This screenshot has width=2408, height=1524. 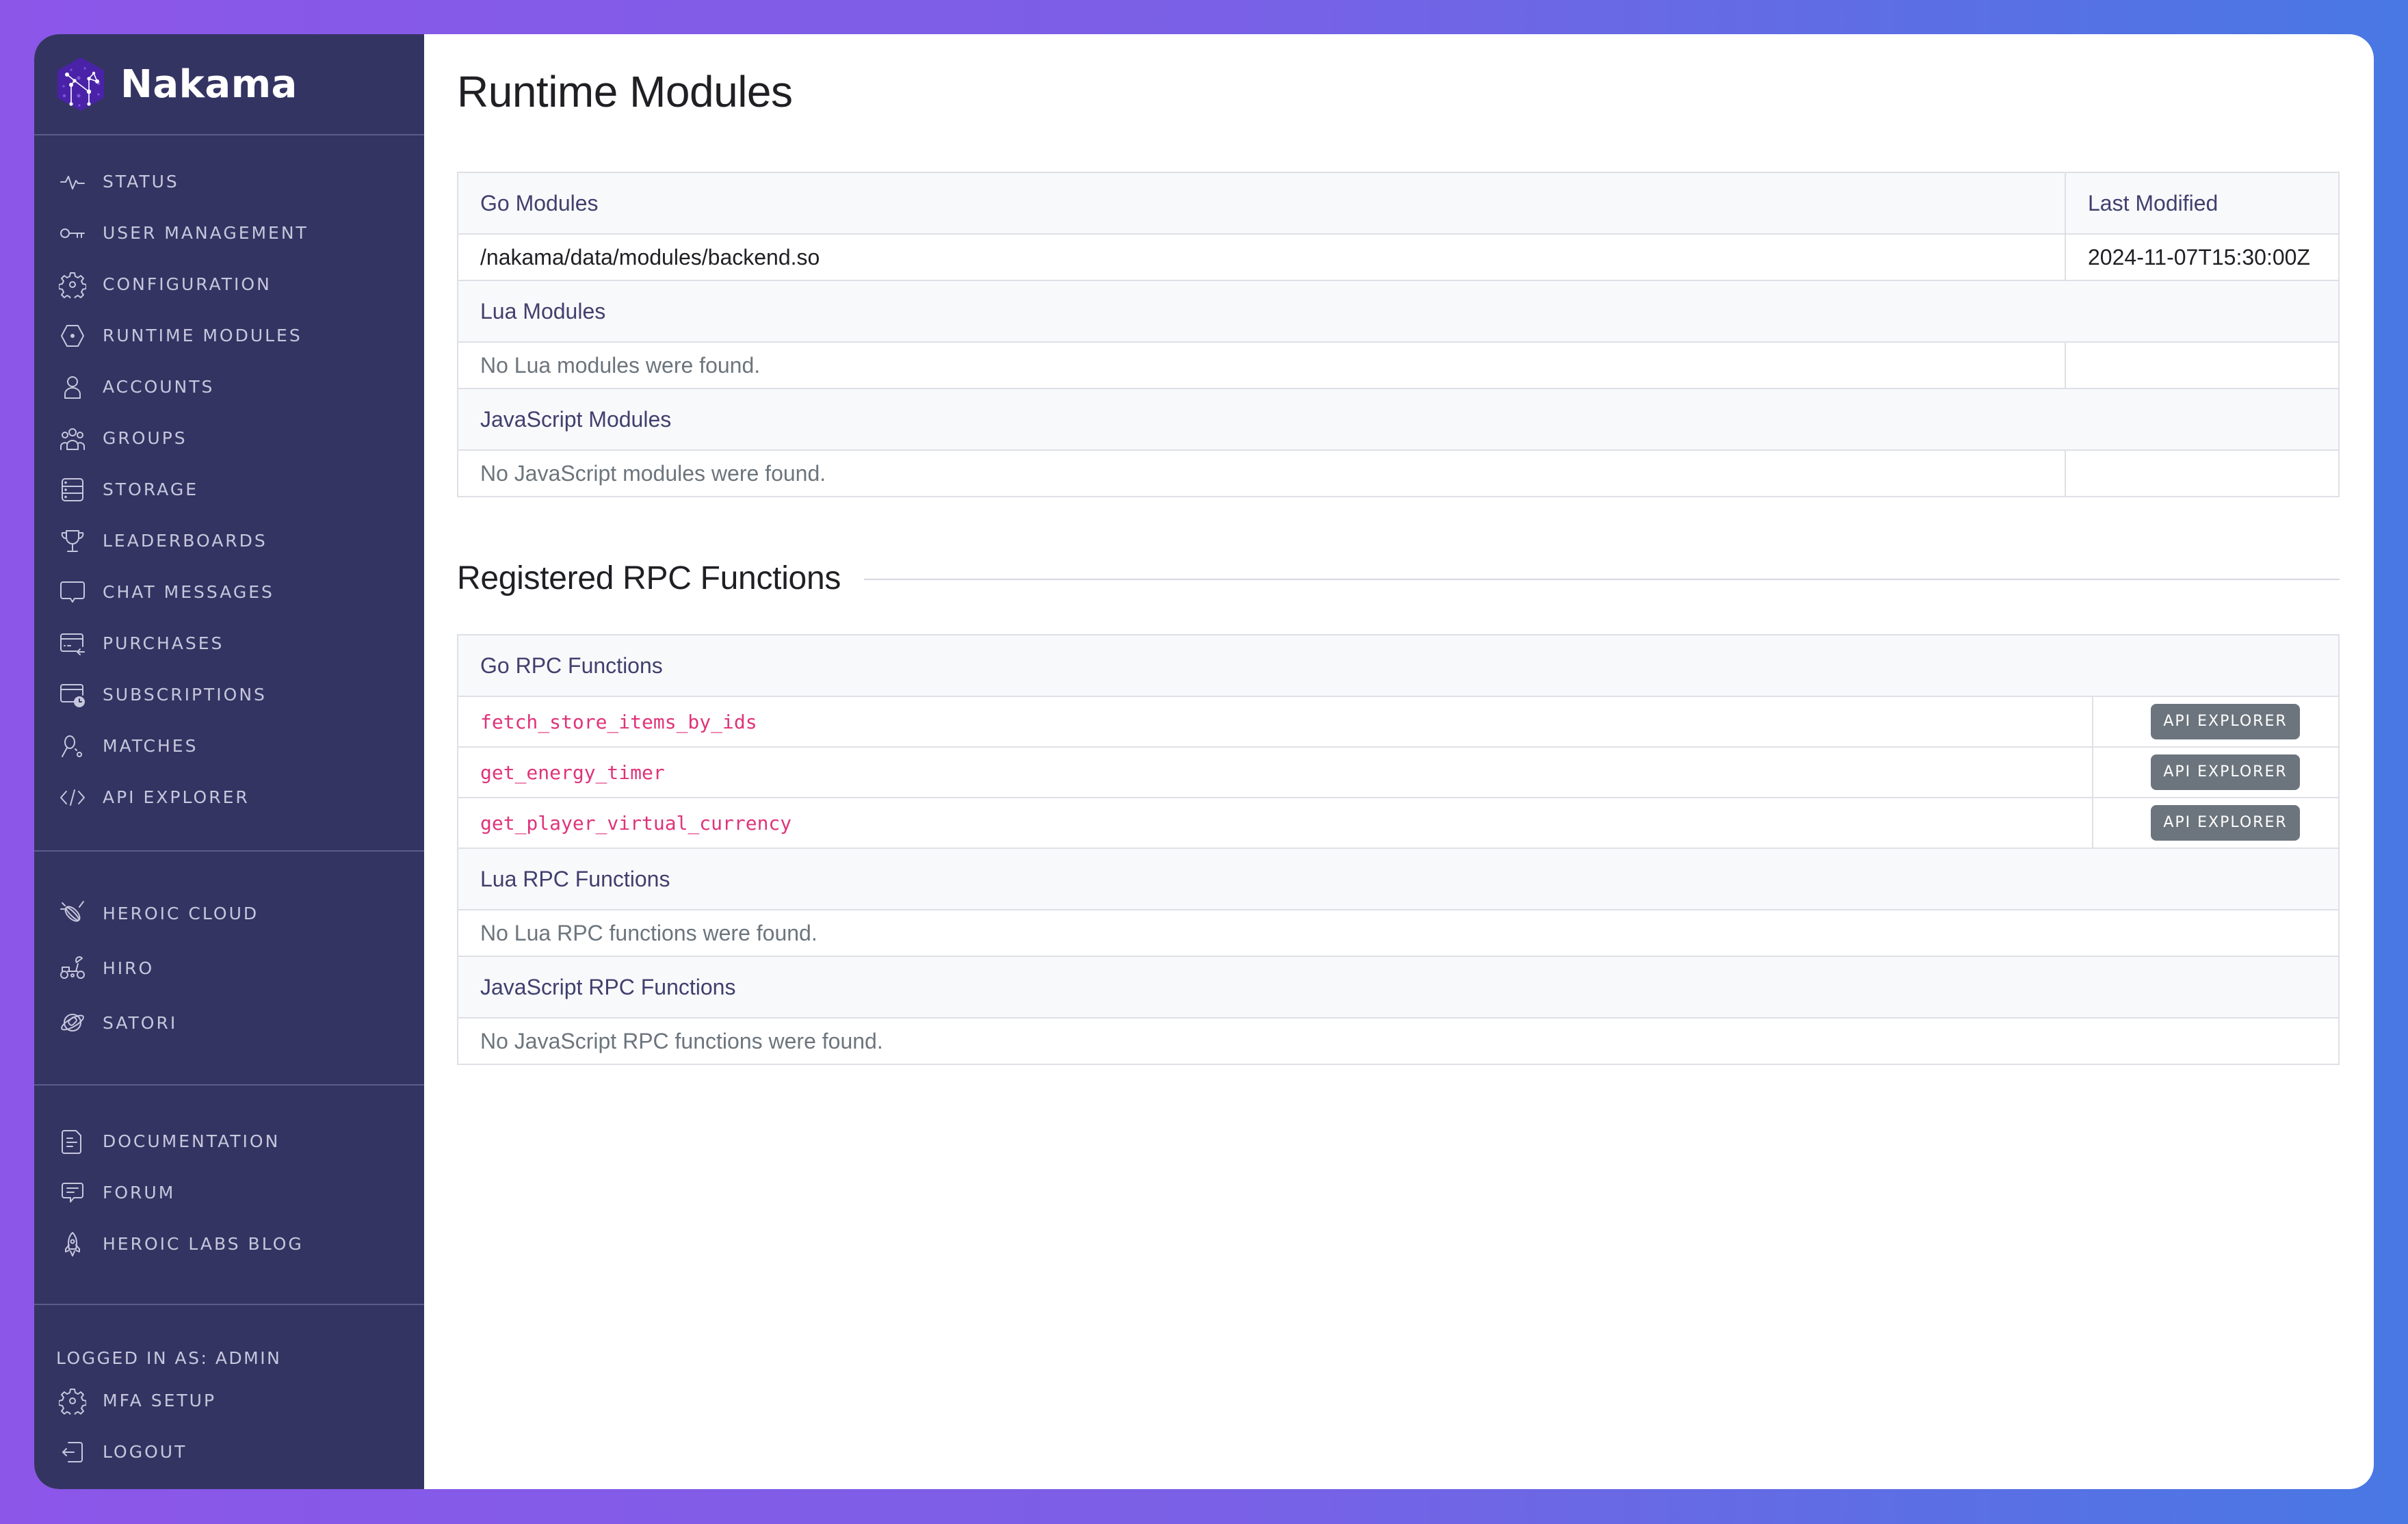 I want to click on js-rpc-empty: No JavaScript RPC functions were found., so click(x=1398, y=1041).